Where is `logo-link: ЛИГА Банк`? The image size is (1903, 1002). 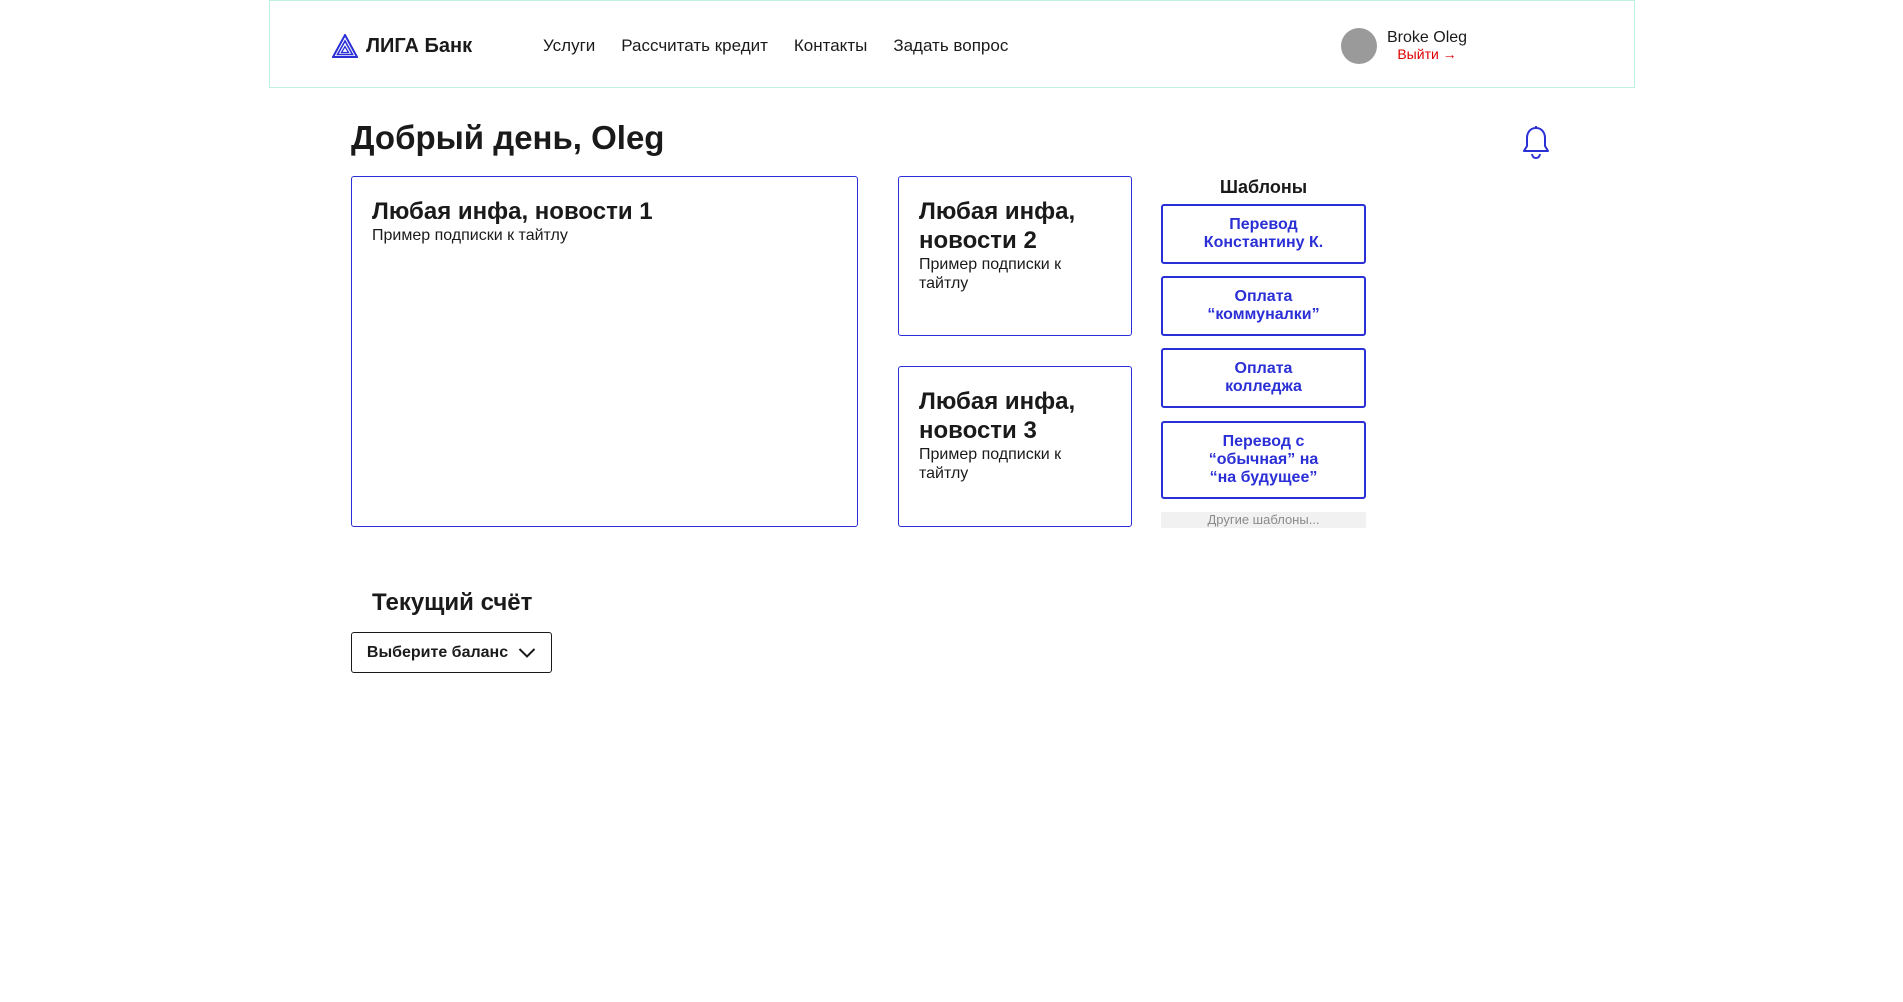
logo-link: ЛИГА Банк is located at coordinates (402, 46).